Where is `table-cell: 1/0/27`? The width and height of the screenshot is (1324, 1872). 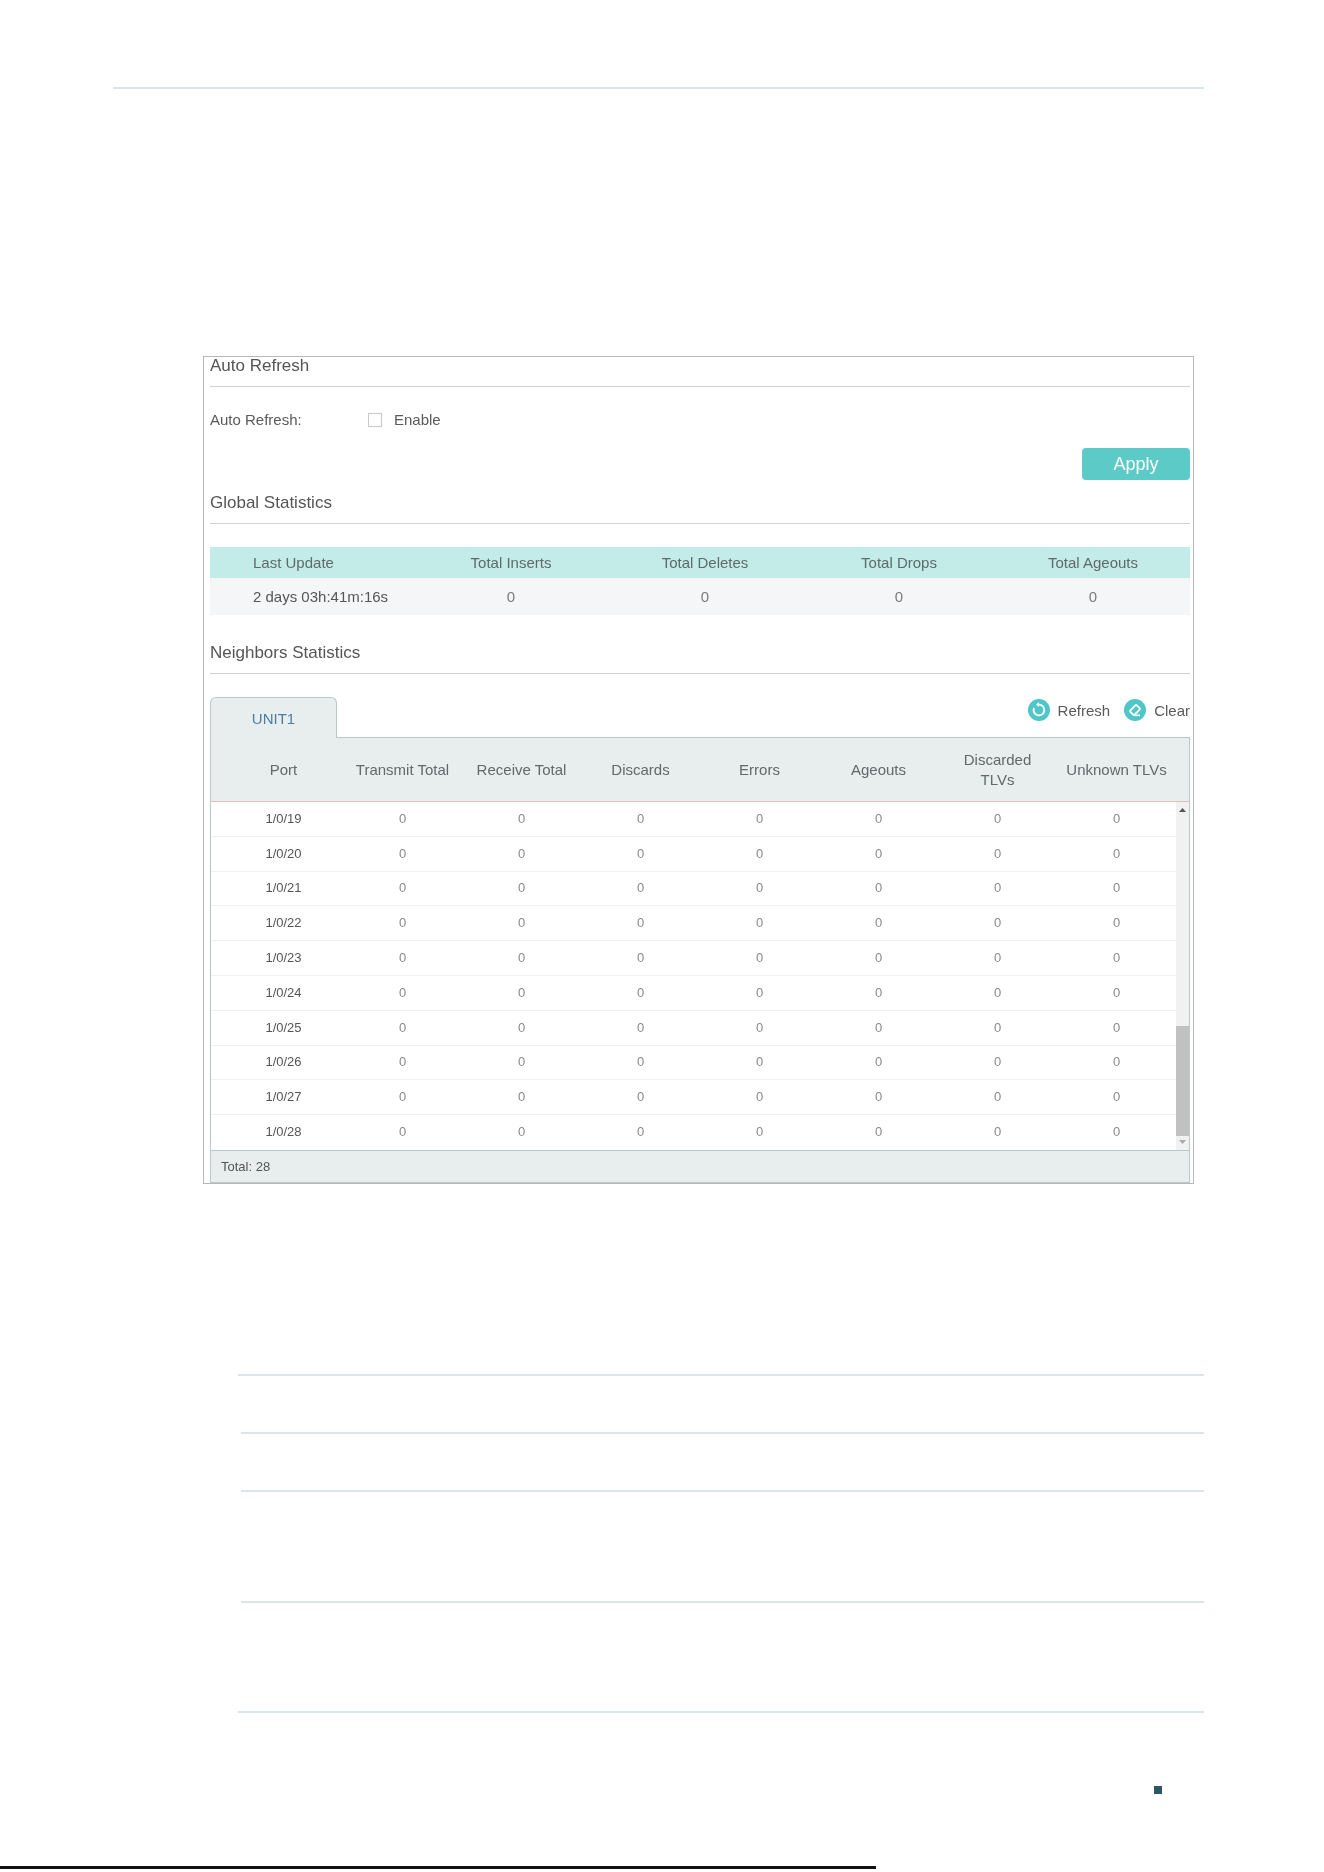
table-cell: 1/0/27 is located at coordinates (283, 1097).